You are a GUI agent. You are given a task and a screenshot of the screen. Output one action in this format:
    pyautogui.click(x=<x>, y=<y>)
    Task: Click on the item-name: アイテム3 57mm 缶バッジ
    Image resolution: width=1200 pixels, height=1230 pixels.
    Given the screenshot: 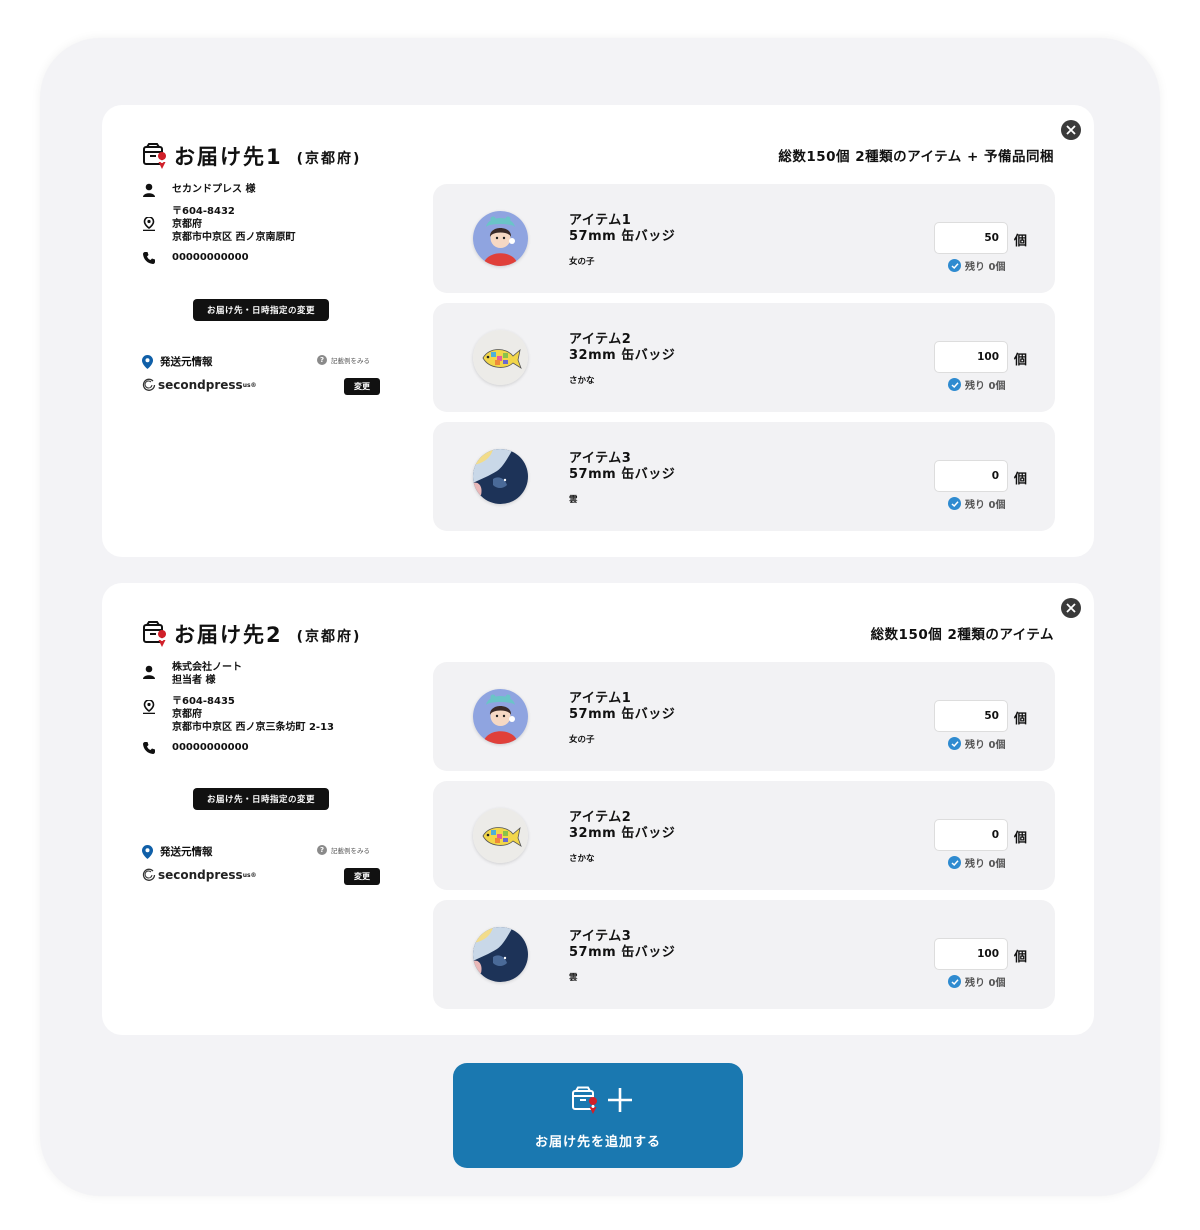 What is the action you would take?
    pyautogui.click(x=622, y=467)
    